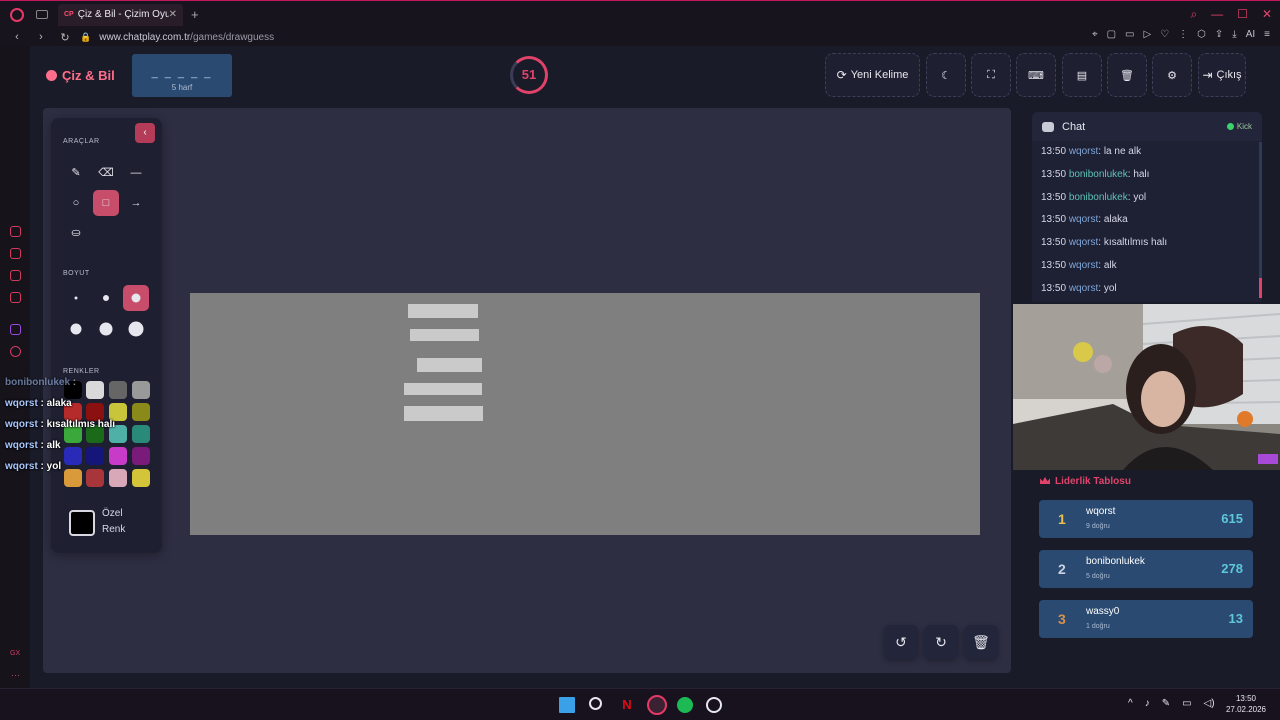 The width and height of the screenshot is (1280, 720). What do you see at coordinates (1267, 34) in the screenshot?
I see `settings-menu-icon: ≡` at bounding box center [1267, 34].